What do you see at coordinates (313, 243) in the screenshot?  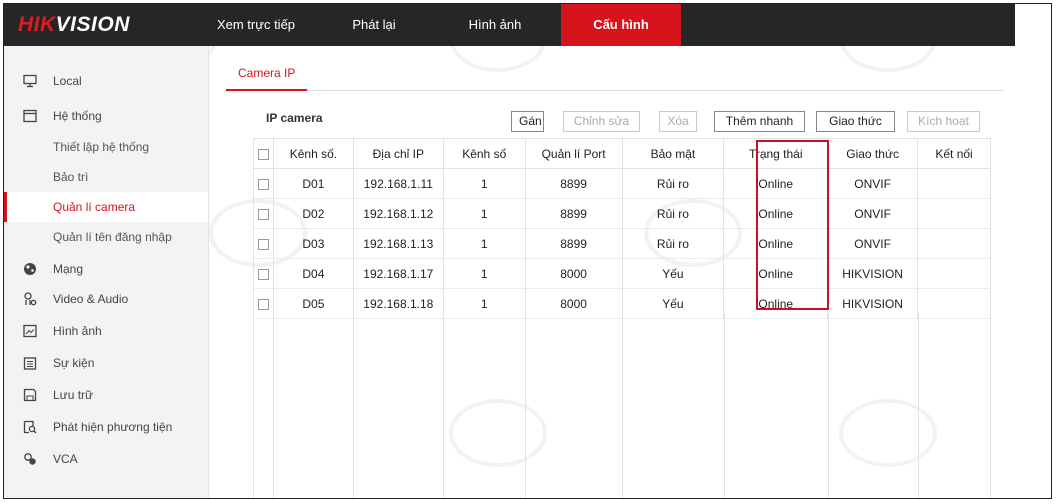 I see `channel-cell: D03` at bounding box center [313, 243].